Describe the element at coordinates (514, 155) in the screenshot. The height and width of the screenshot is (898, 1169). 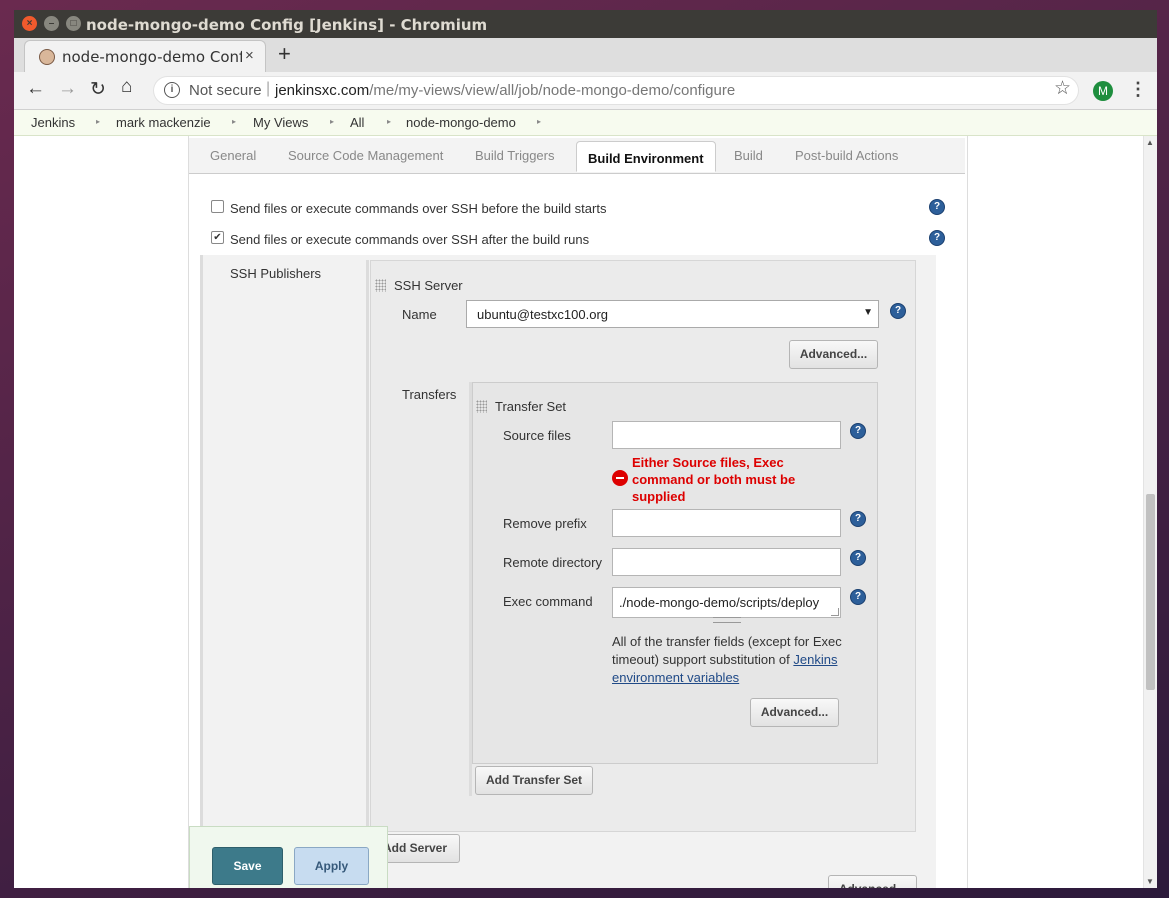
I see `tab-build-triggers: Build Triggers` at that location.